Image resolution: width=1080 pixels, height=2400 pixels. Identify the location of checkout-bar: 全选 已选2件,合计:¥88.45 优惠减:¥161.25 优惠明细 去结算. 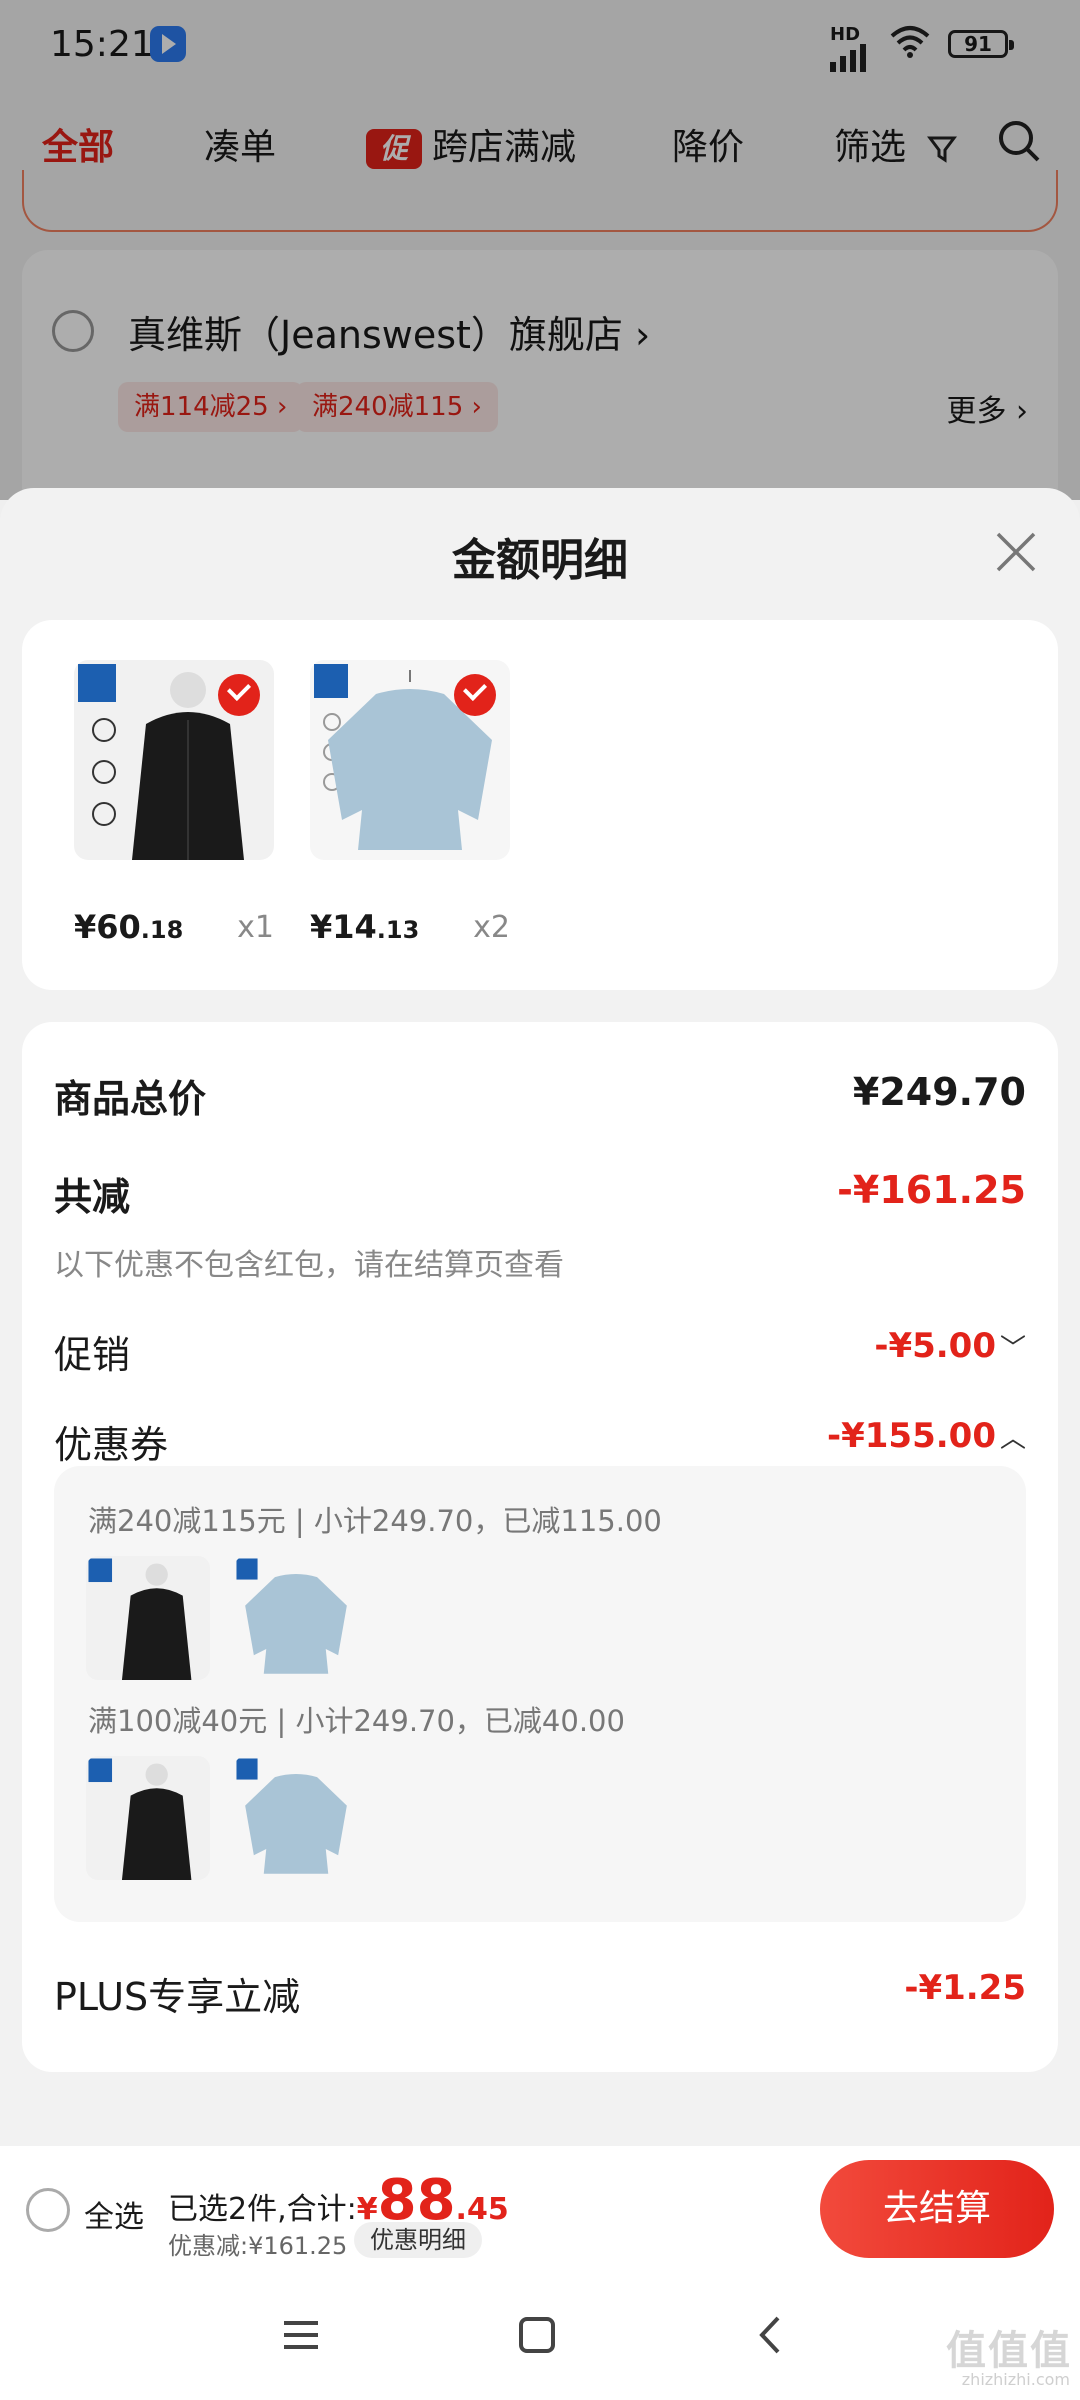
(540, 2209).